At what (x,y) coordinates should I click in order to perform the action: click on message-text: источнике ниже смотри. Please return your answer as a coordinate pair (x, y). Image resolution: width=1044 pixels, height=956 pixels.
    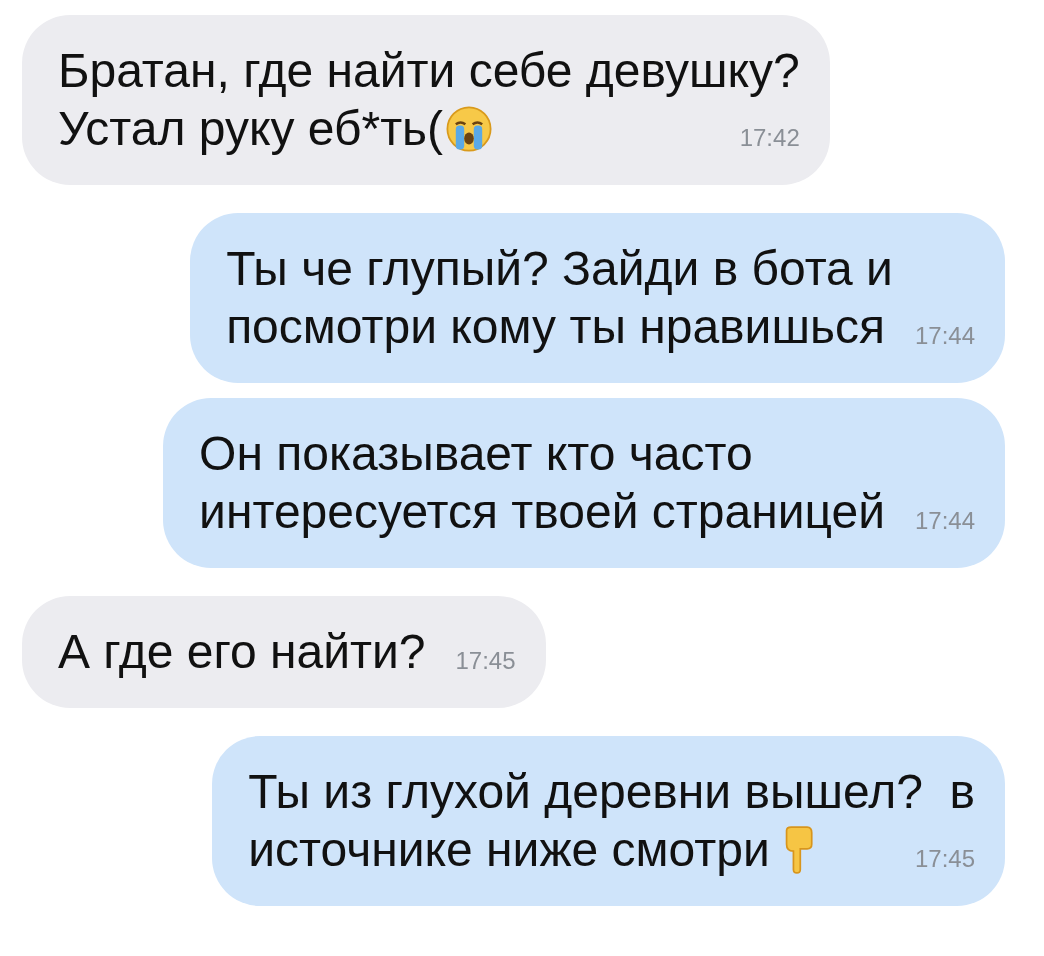
    Looking at the image, I should click on (509, 850).